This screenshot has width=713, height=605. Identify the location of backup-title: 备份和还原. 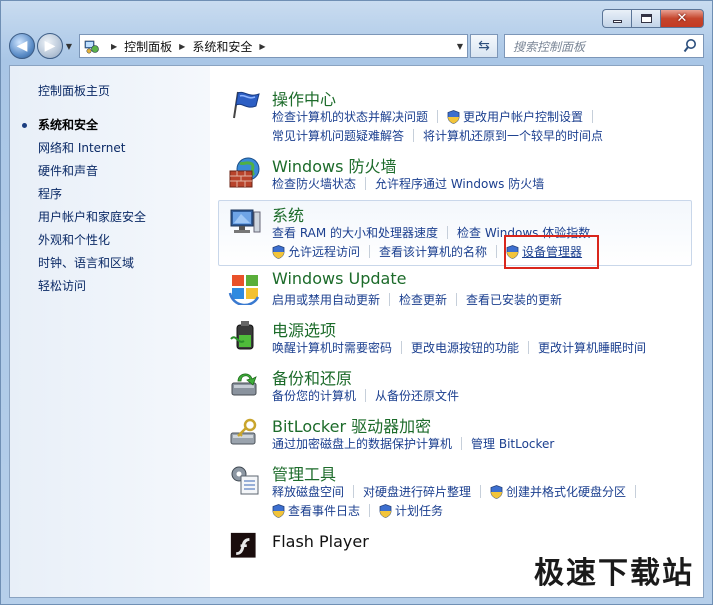
(312, 377).